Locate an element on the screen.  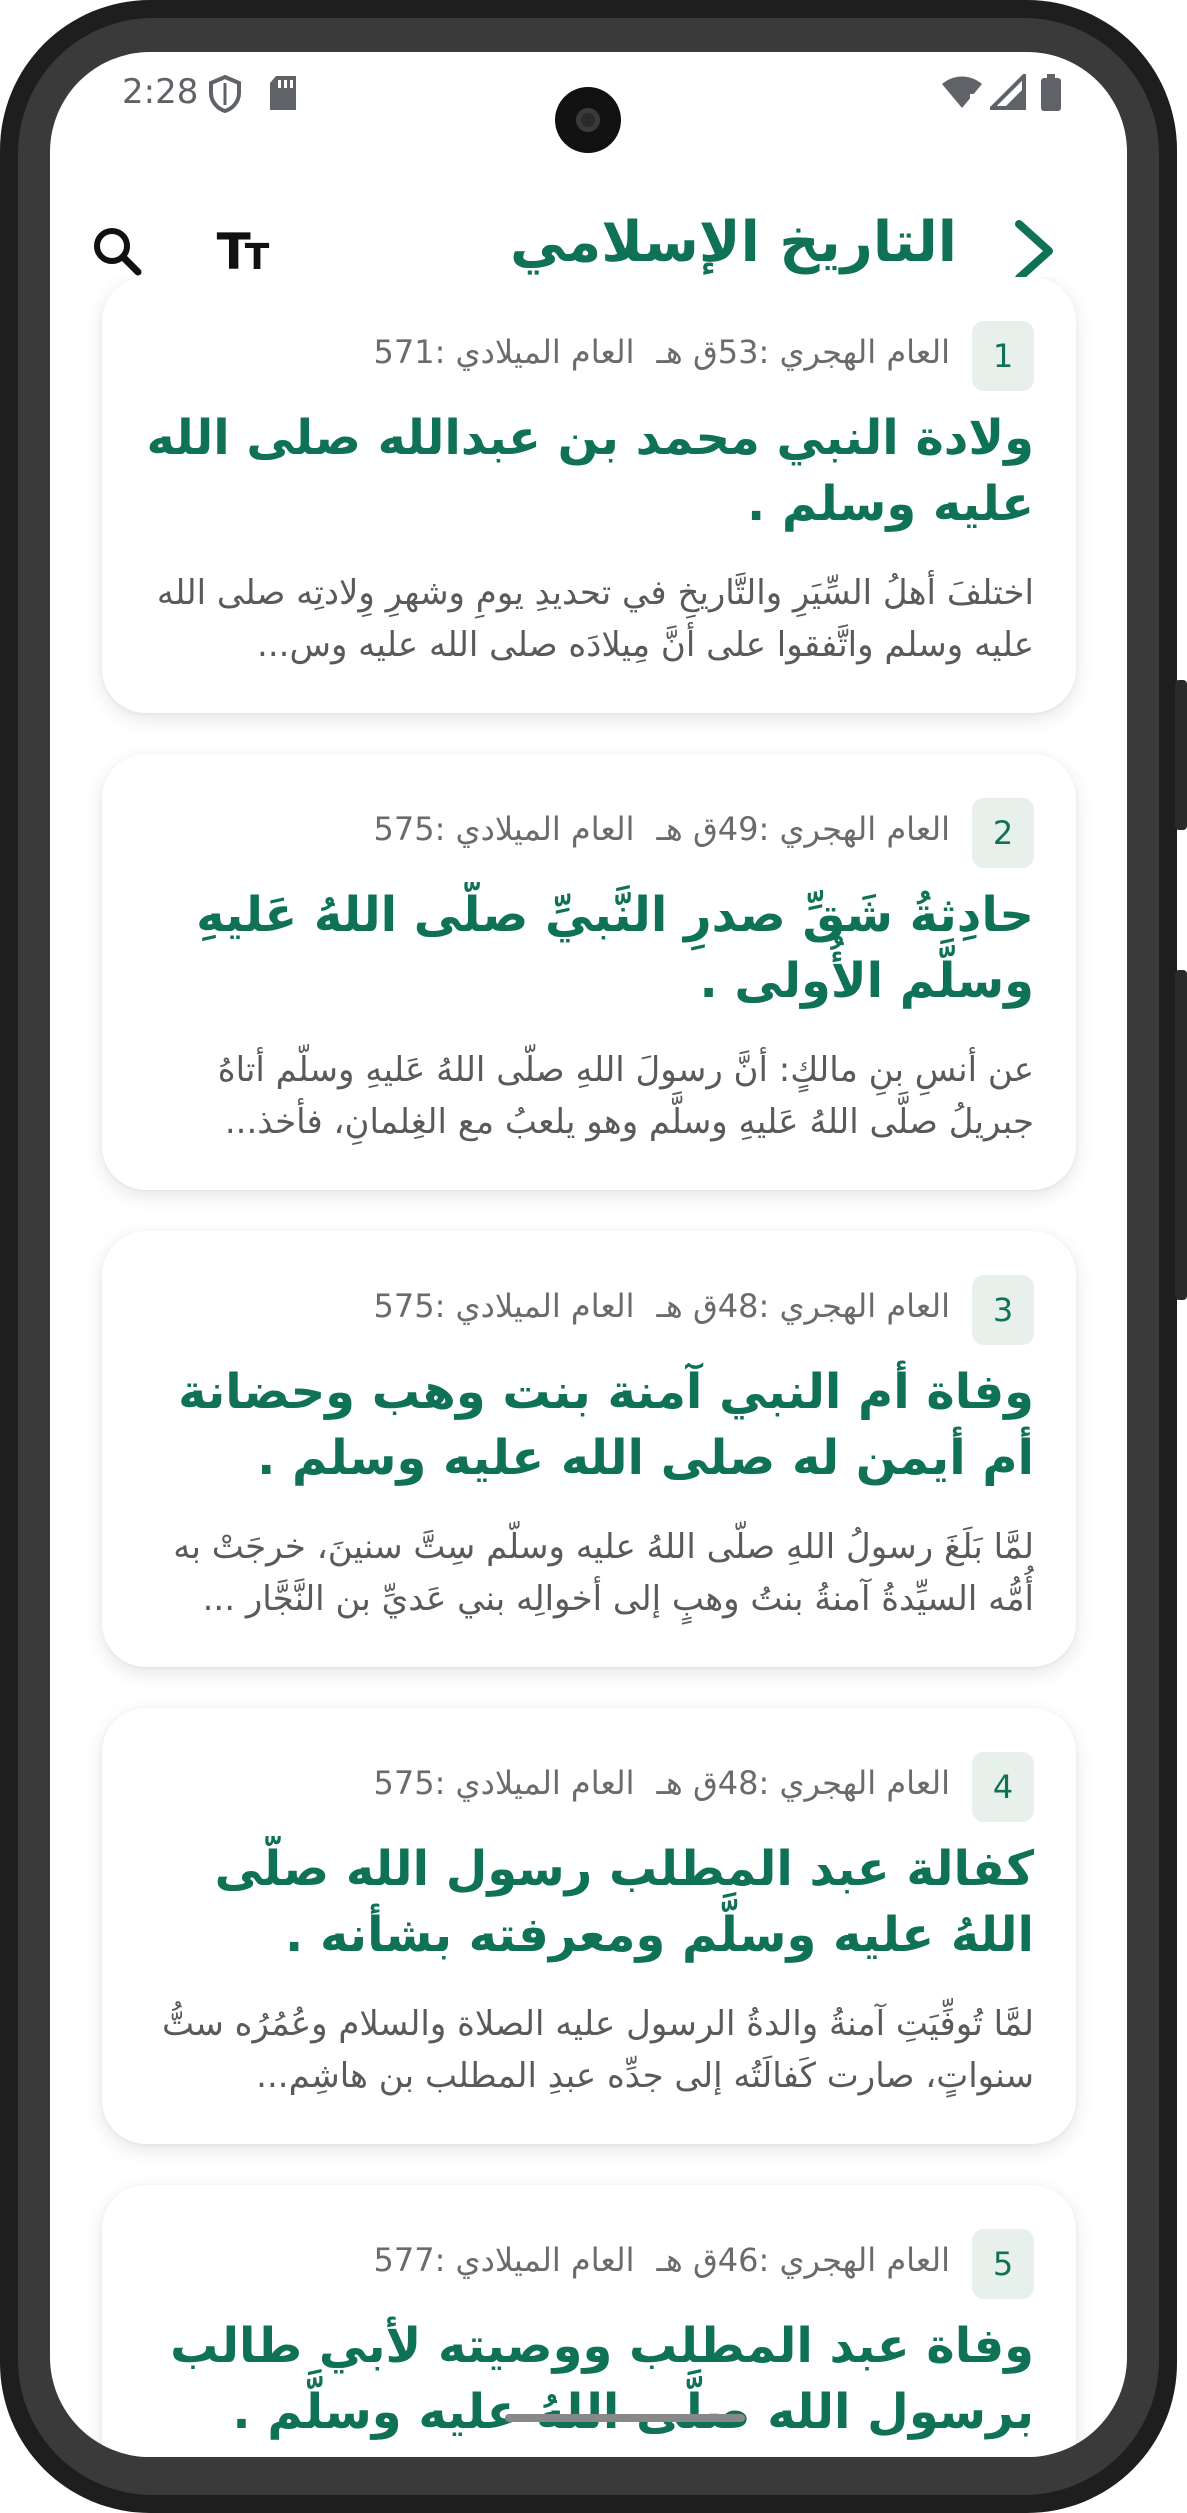
volume-button is located at coordinates (1181, 755).